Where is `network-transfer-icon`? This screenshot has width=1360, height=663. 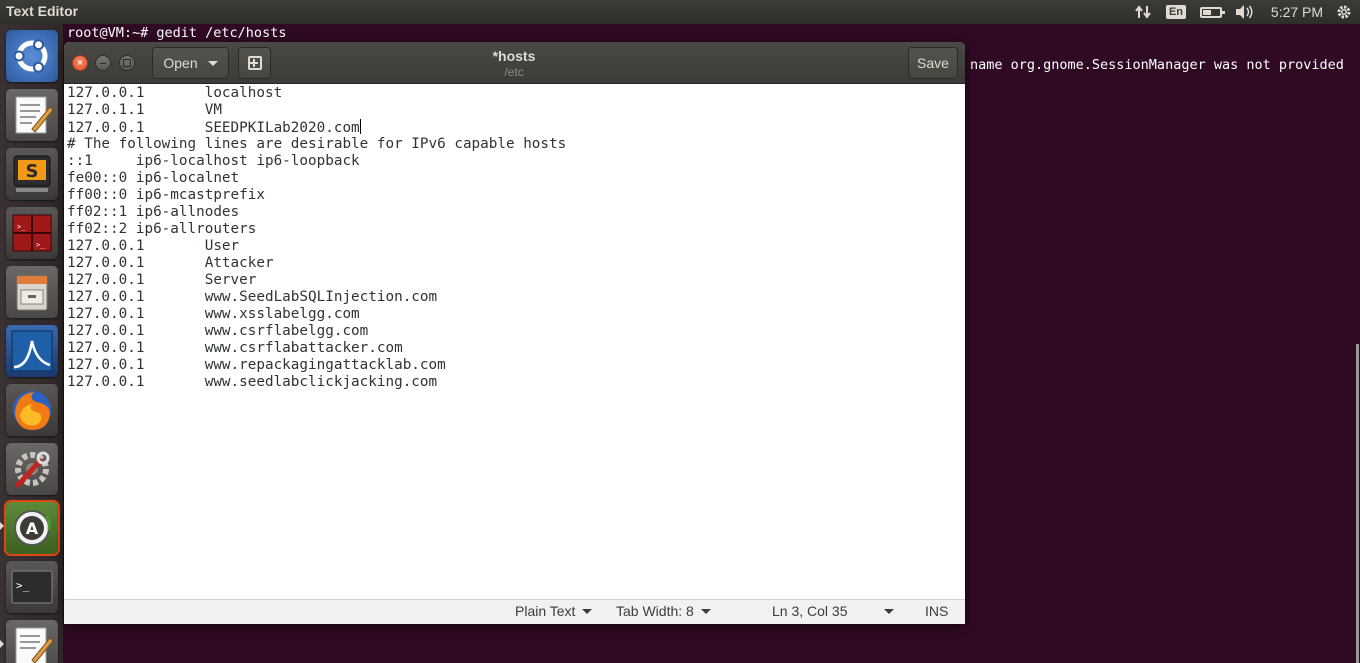 network-transfer-icon is located at coordinates (1143, 12).